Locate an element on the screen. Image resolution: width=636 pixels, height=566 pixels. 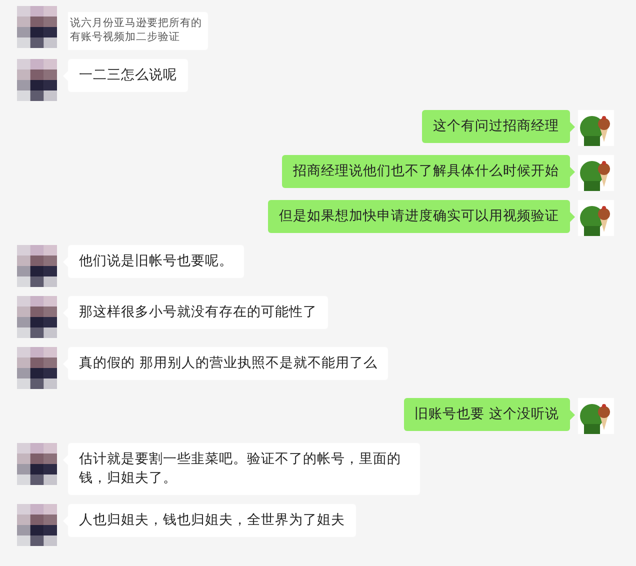
message-bubble: 说六月份亚马逊要把所有的 有账号视频加二步验证 is located at coordinates (138, 31).